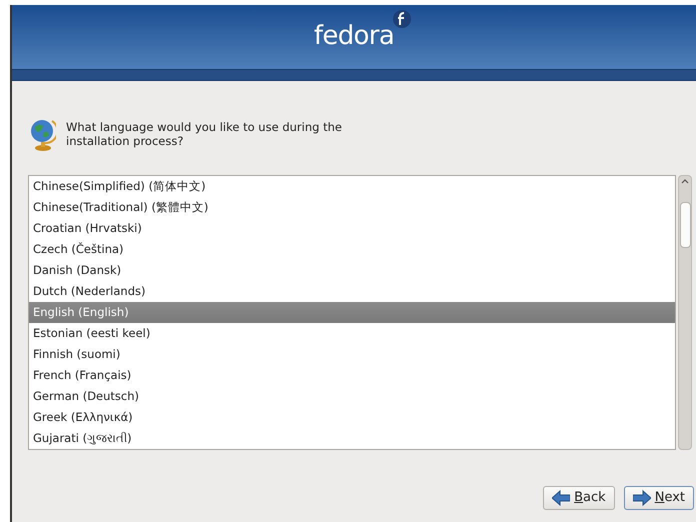 Image resolution: width=696 pixels, height=522 pixels. I want to click on language-item: Gujarati (ગુજરાતી), so click(352, 438).